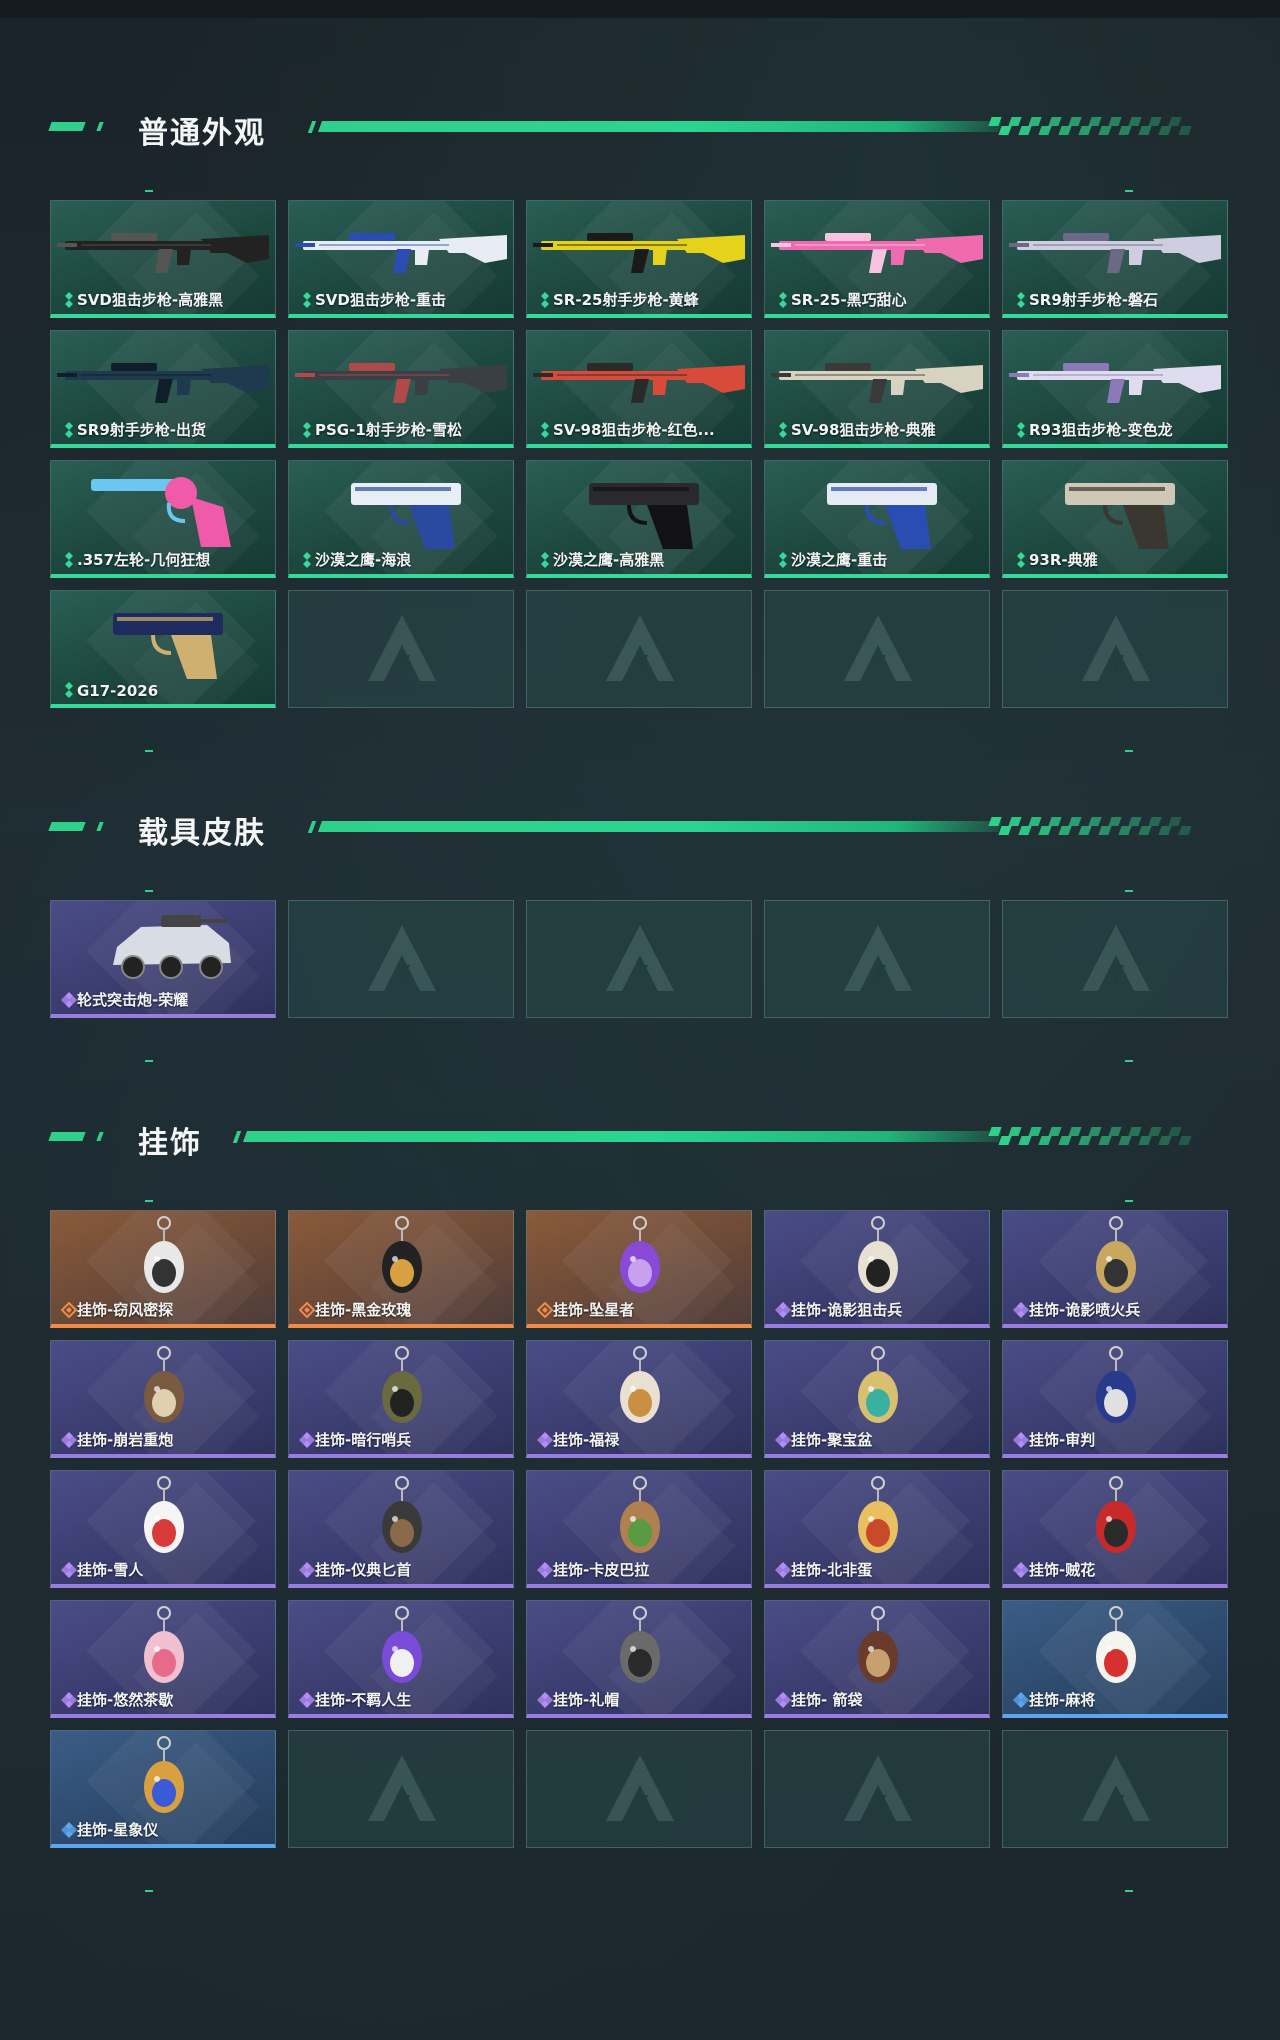 Image resolution: width=1280 pixels, height=2040 pixels. Describe the element at coordinates (877, 519) in the screenshot. I see `item-card: 沙漠之鹰-重击` at that location.